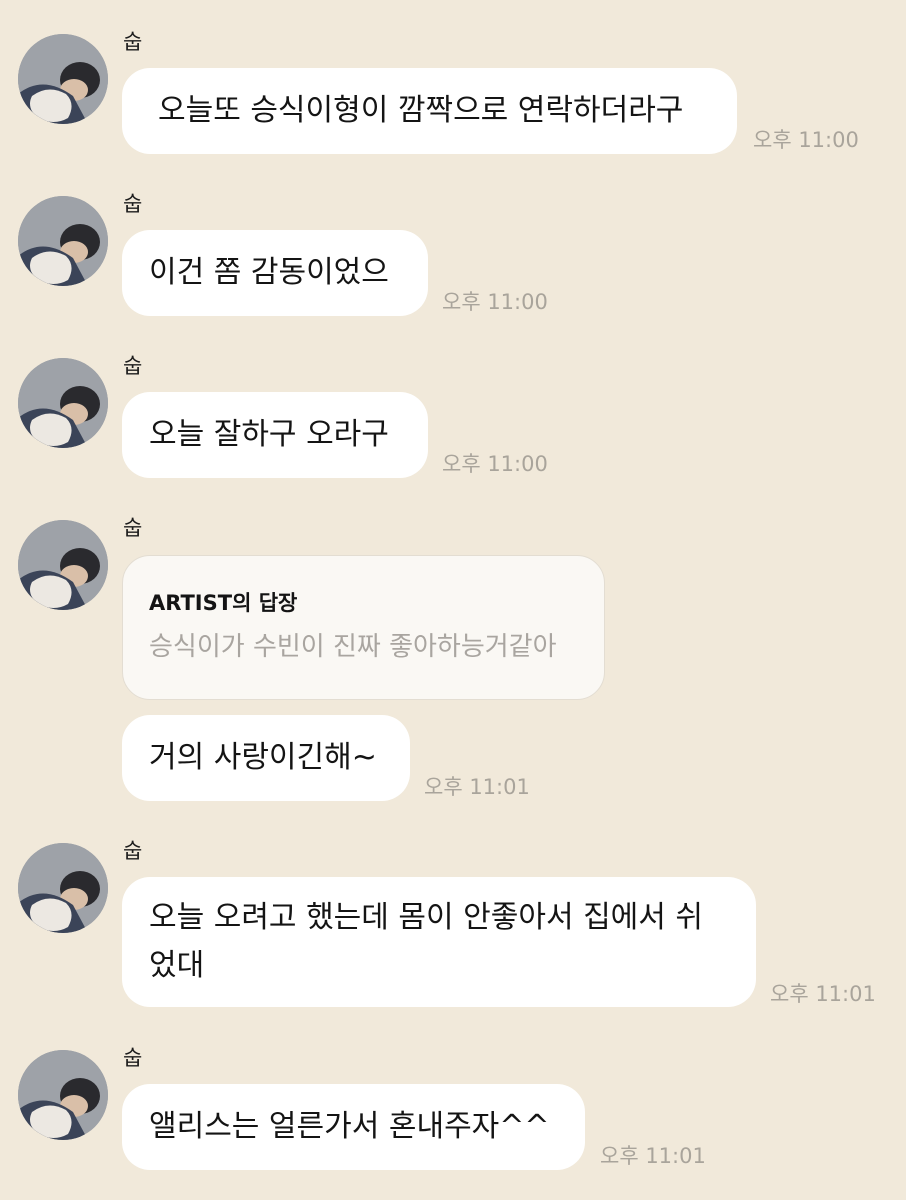 The width and height of the screenshot is (906, 1200). I want to click on message-text: 오늘또 승식이형이 깜짝으로 연락하더라구, so click(421, 110).